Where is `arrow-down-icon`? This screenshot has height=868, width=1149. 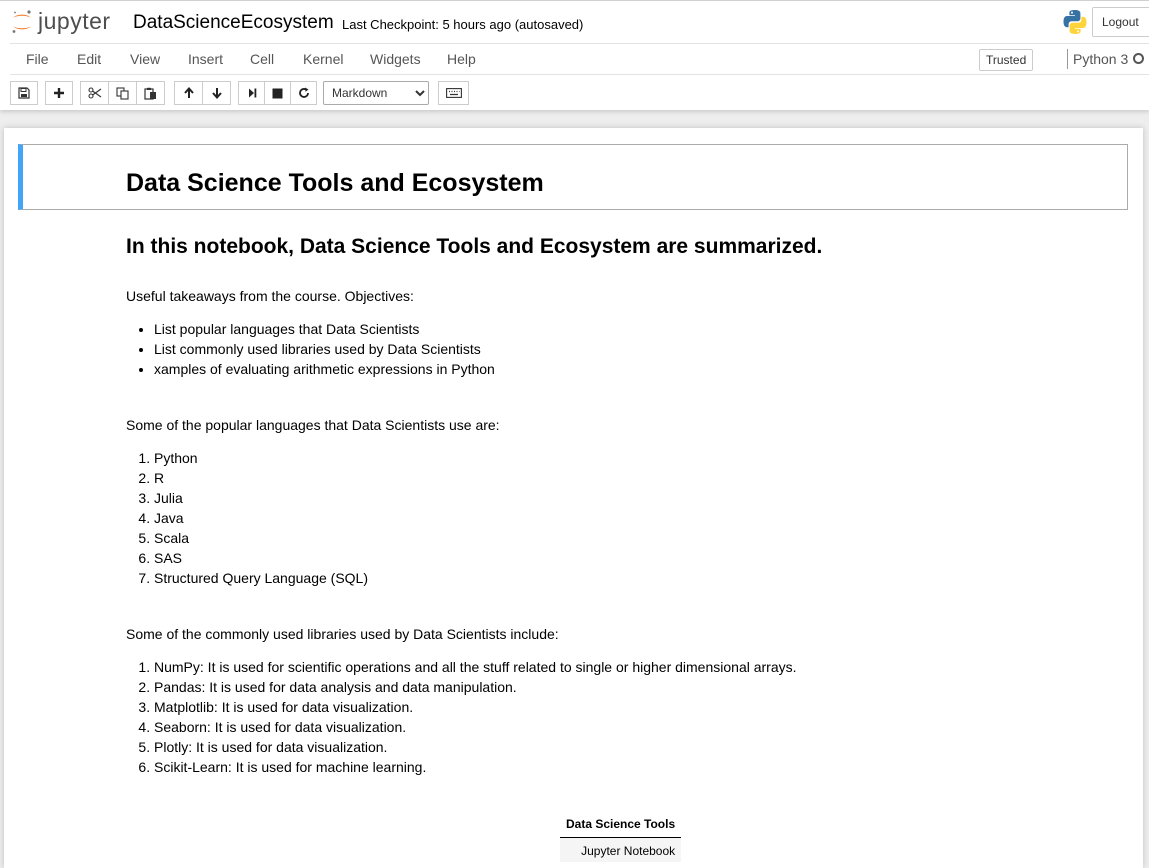
arrow-down-icon is located at coordinates (216, 93).